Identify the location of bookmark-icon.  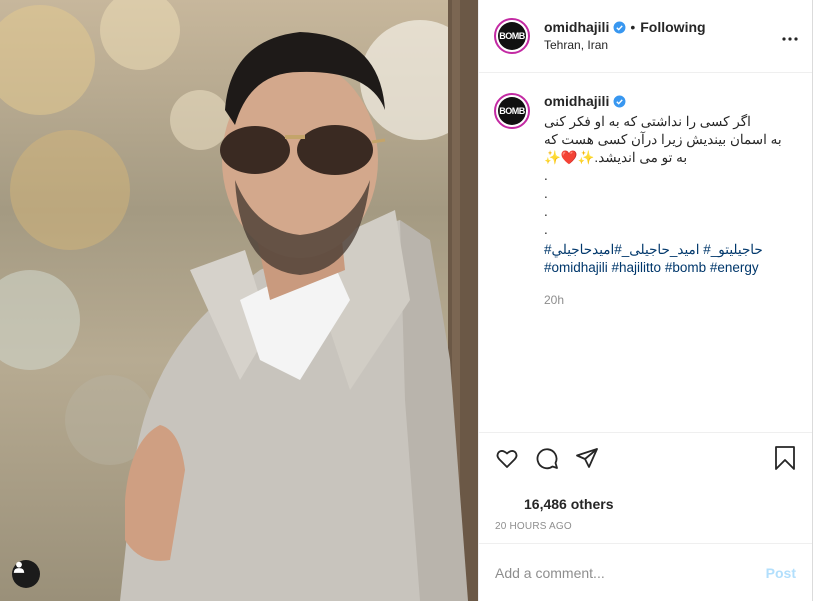
(785, 457).